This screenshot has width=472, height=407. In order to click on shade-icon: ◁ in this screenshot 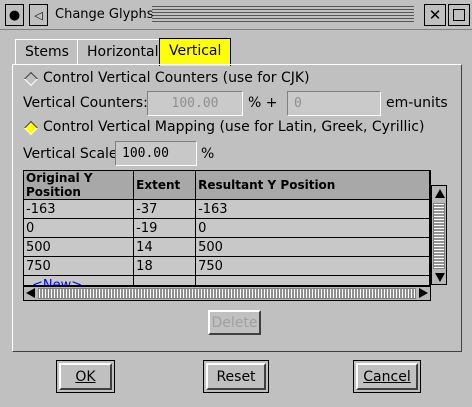, I will do `click(38, 15)`.